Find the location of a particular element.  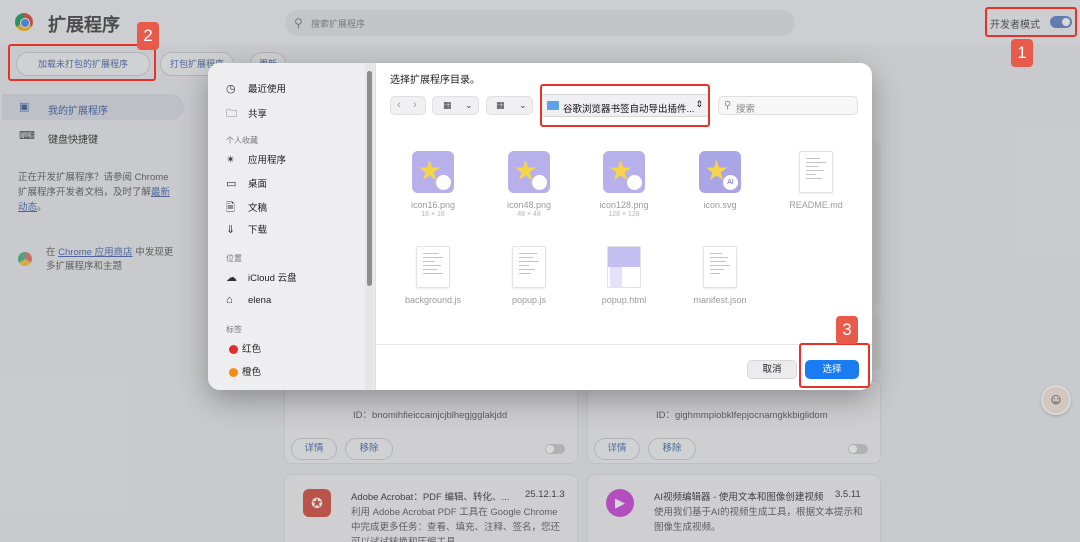

file-item: ★ AI icon.svg is located at coordinates (720, 180).